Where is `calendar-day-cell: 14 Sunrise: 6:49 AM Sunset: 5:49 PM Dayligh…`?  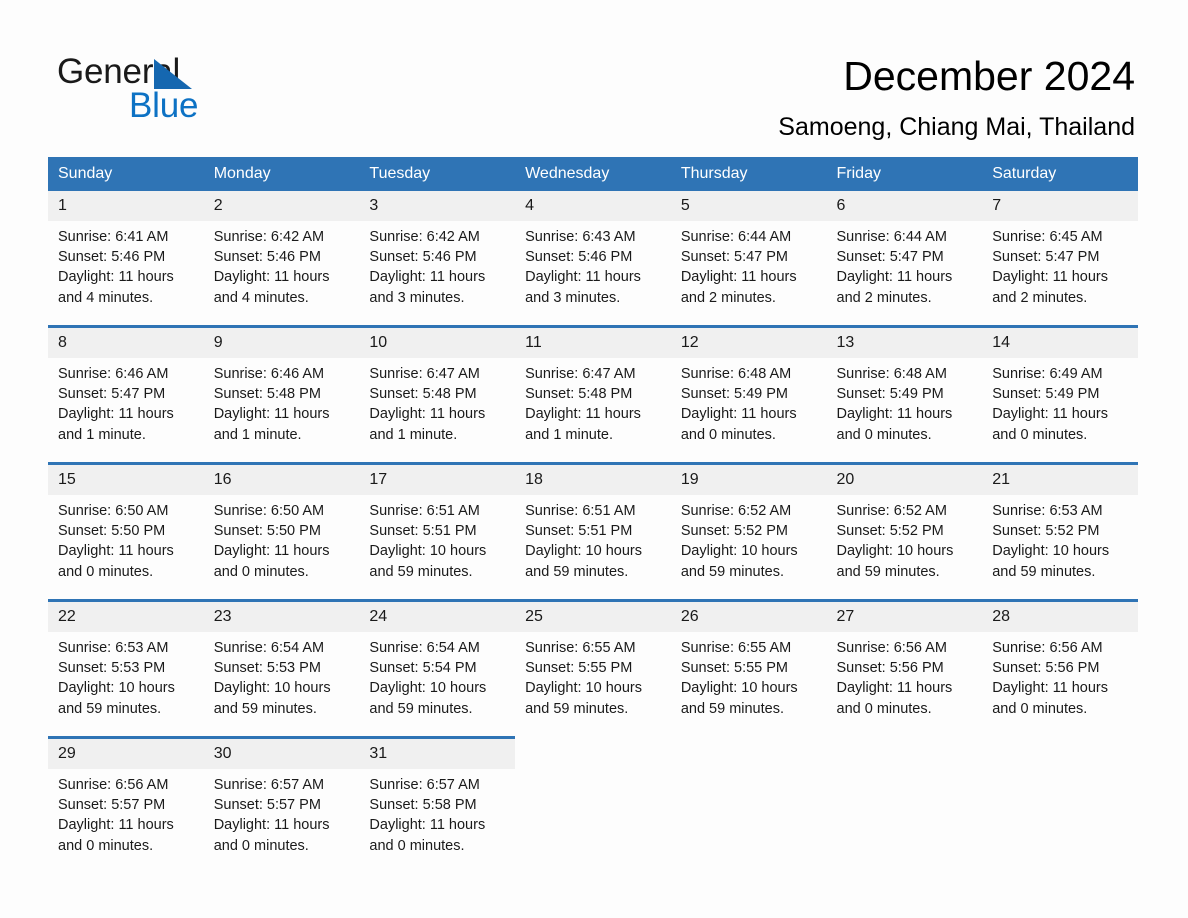 calendar-day-cell: 14 Sunrise: 6:49 AM Sunset: 5:49 PM Dayligh… is located at coordinates (1060, 394).